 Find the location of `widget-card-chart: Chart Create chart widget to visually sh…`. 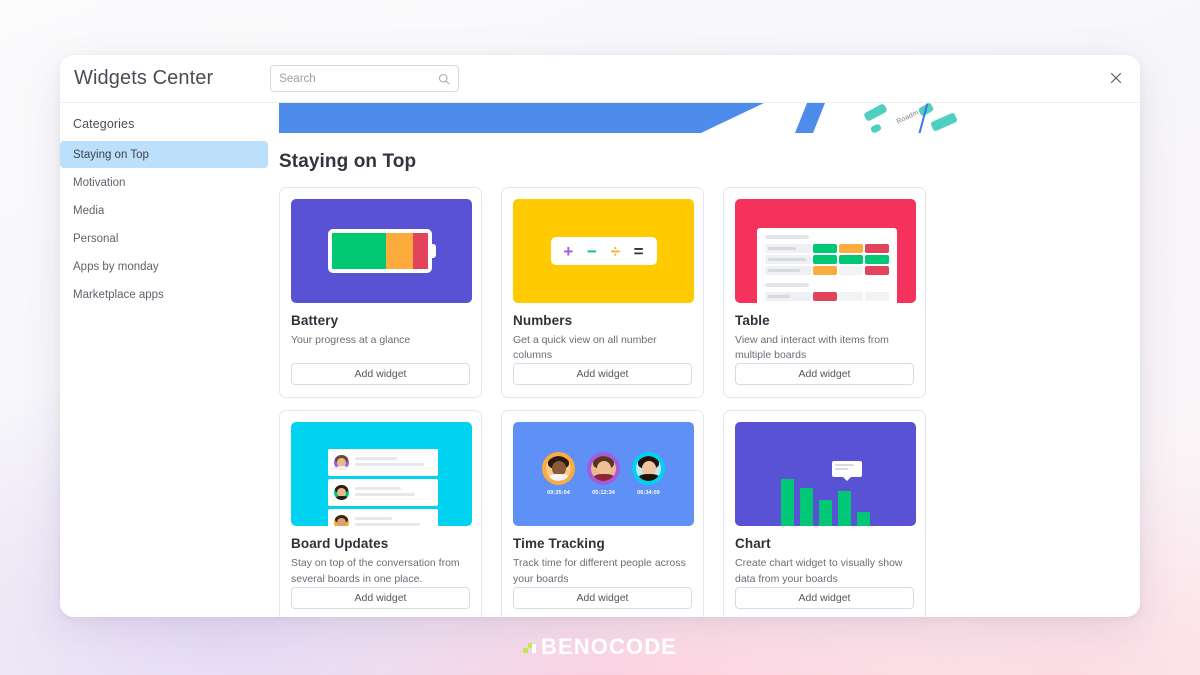

widget-card-chart: Chart Create chart widget to visually sh… is located at coordinates (824, 513).